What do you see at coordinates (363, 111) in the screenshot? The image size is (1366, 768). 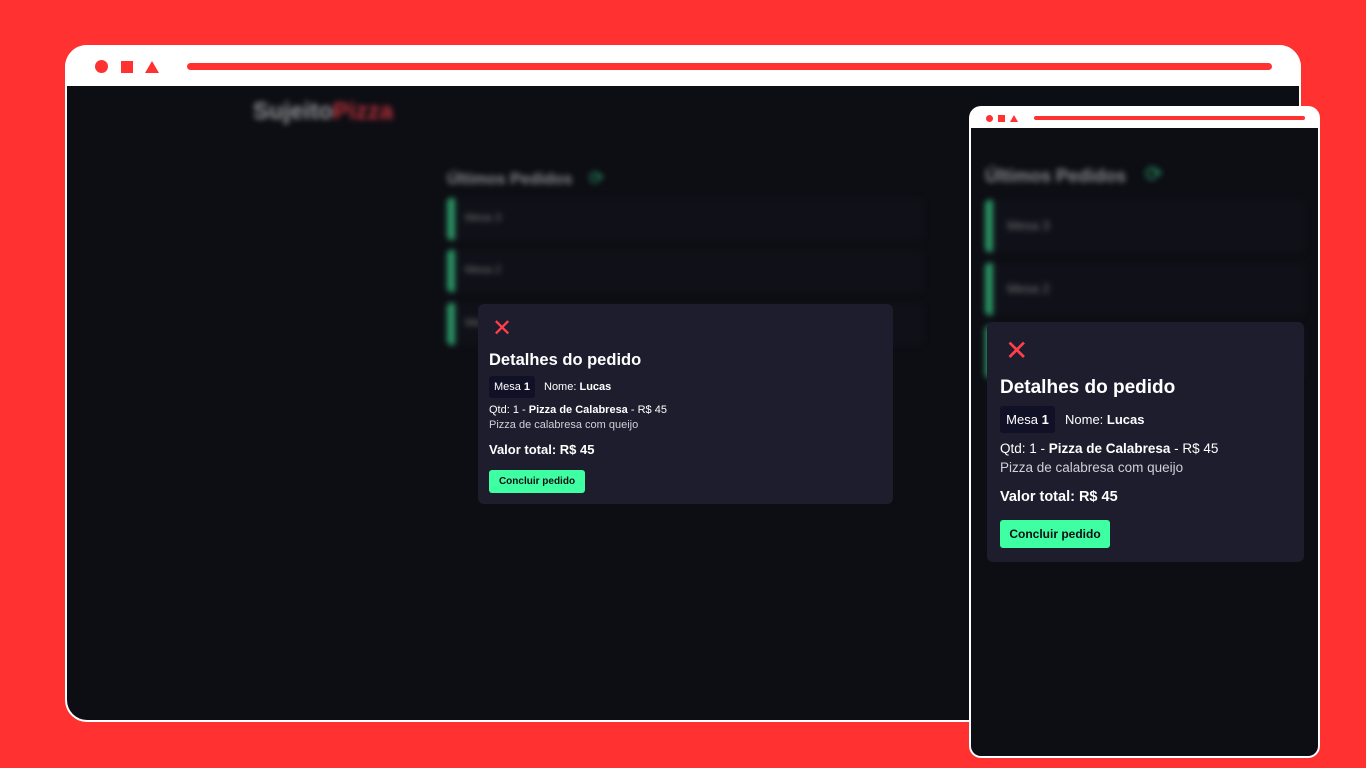 I see `logo-part2: Pizza` at bounding box center [363, 111].